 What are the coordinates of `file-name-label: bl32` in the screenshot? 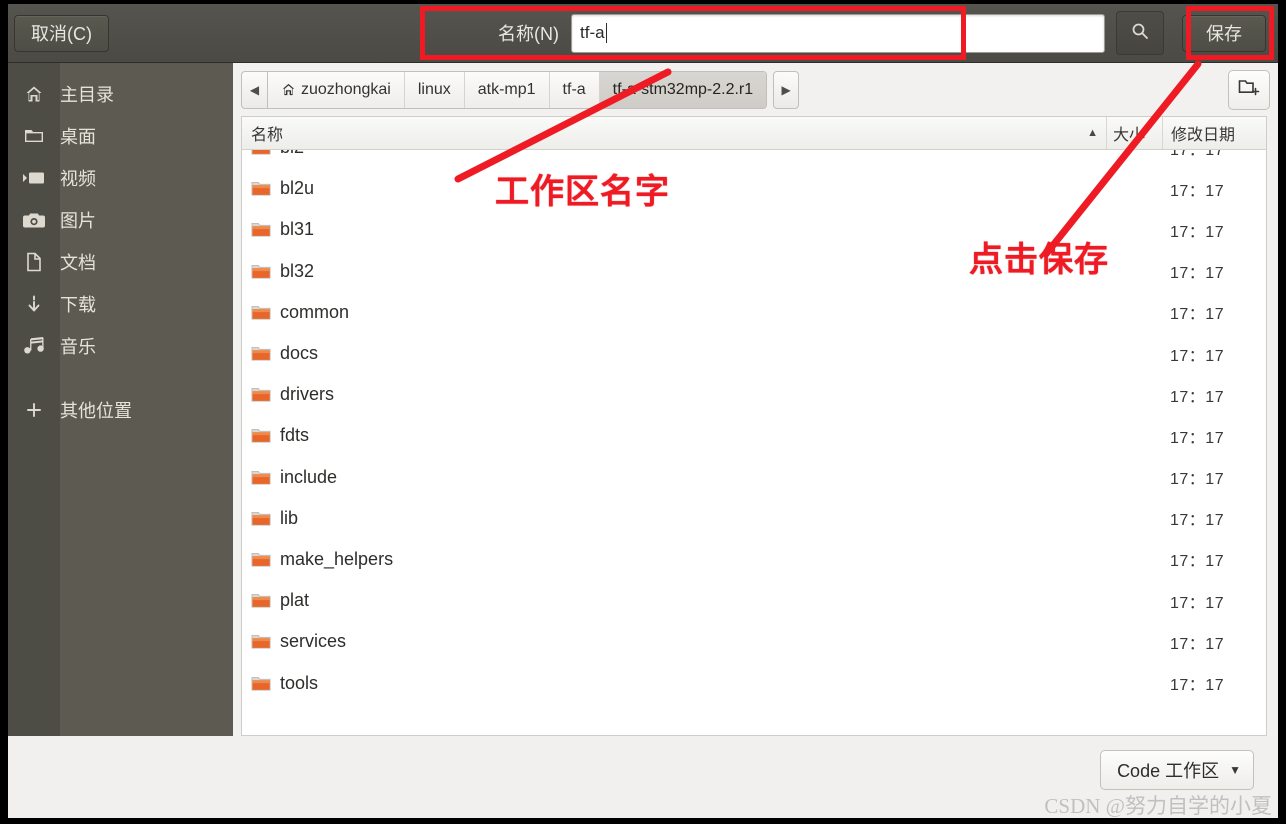 It's located at (297, 270).